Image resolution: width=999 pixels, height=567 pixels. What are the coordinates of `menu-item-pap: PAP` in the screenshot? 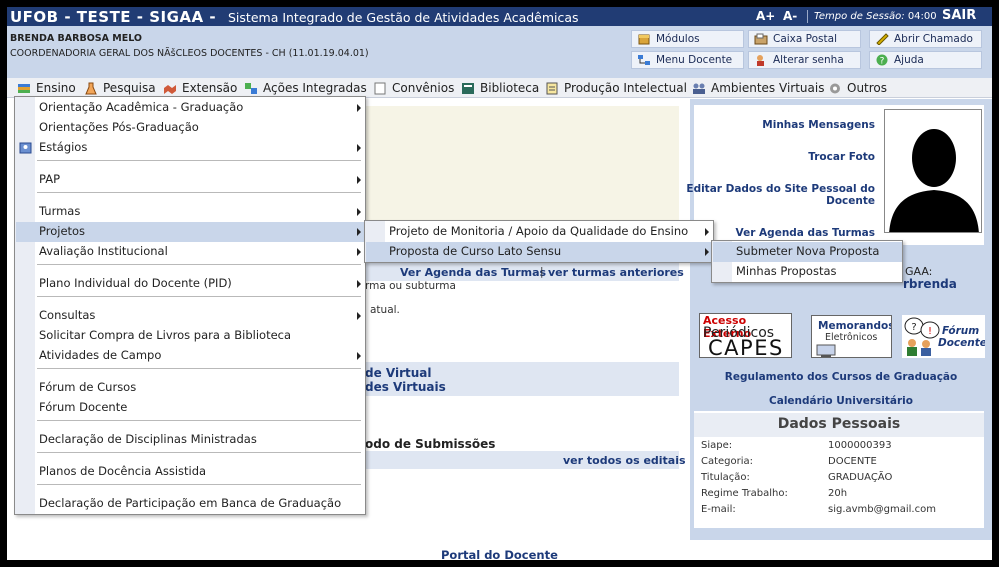 It's located at (190, 180).